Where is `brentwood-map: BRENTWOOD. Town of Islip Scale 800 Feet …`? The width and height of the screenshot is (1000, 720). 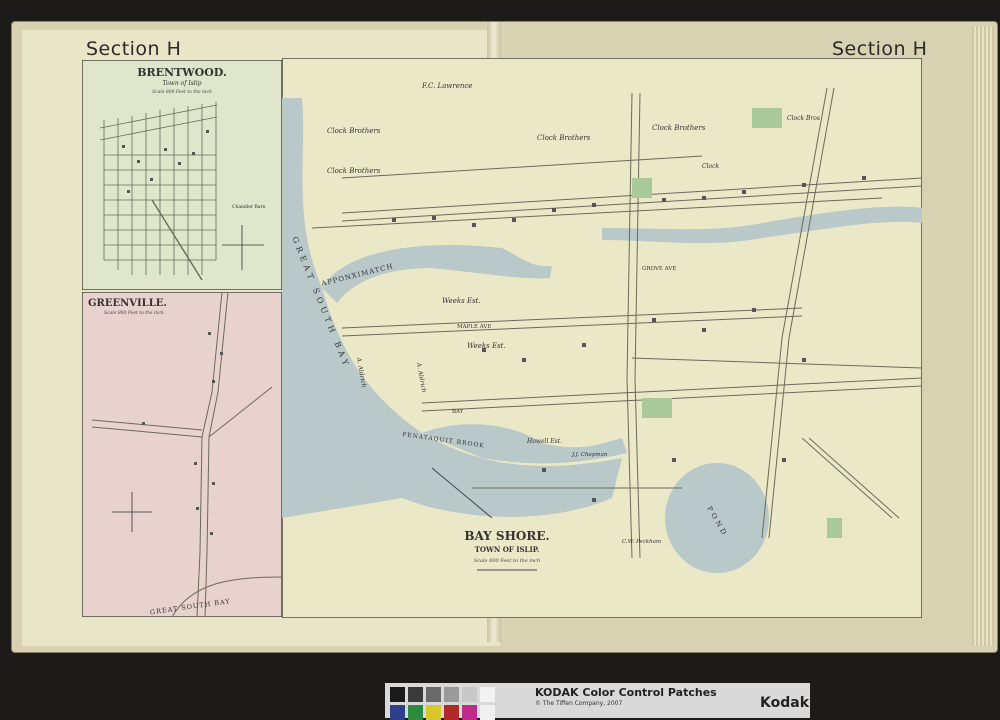
brentwood-map: BRENTWOOD. Town of Islip Scale 800 Feet … is located at coordinates (182, 175).